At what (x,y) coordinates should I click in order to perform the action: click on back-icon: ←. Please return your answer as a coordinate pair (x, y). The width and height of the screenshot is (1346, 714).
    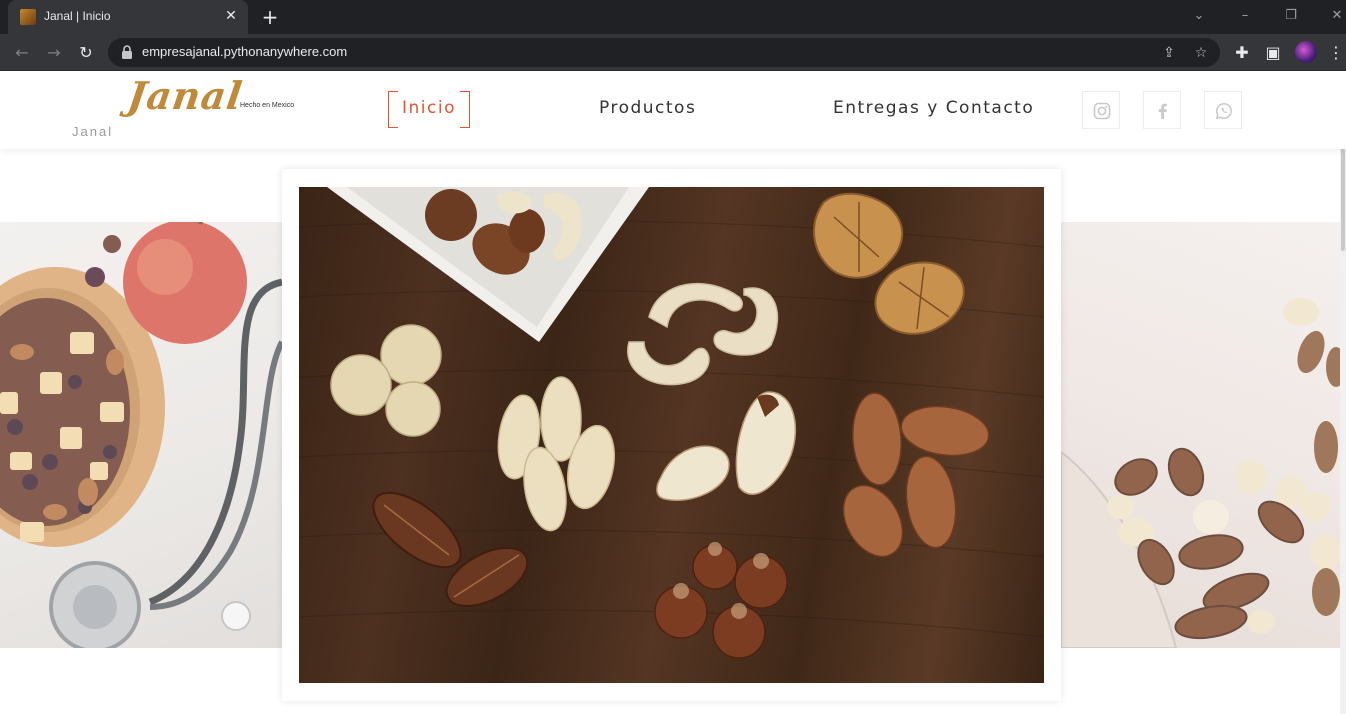
    Looking at the image, I should click on (22, 53).